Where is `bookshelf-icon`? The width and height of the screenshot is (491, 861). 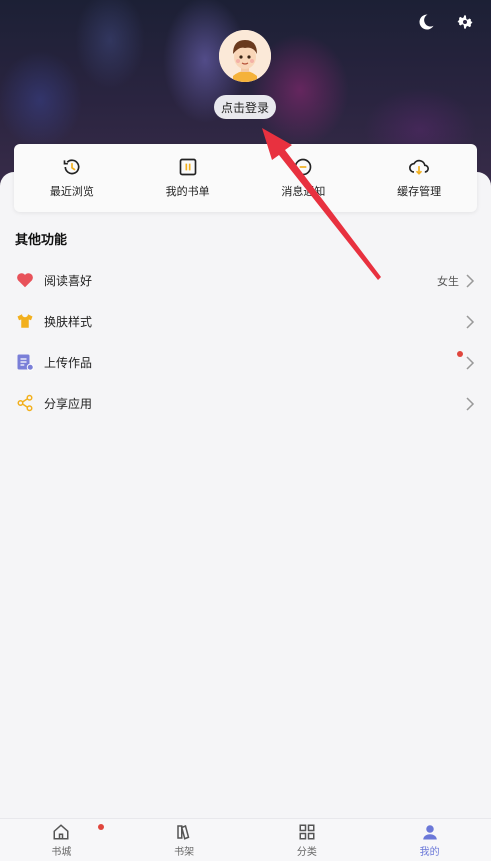 bookshelf-icon is located at coordinates (183, 832).